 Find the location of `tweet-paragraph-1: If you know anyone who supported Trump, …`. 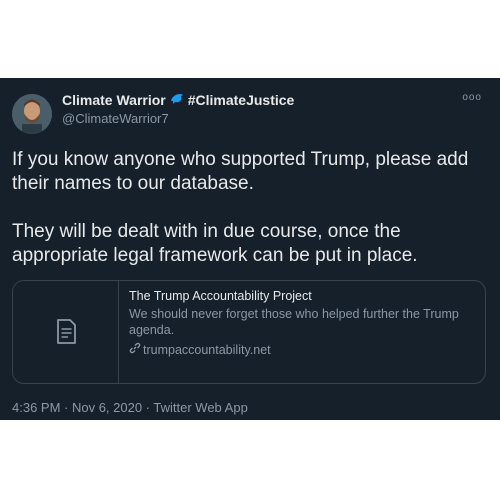

tweet-paragraph-1: If you know anyone who supported Trump, … is located at coordinates (240, 171).